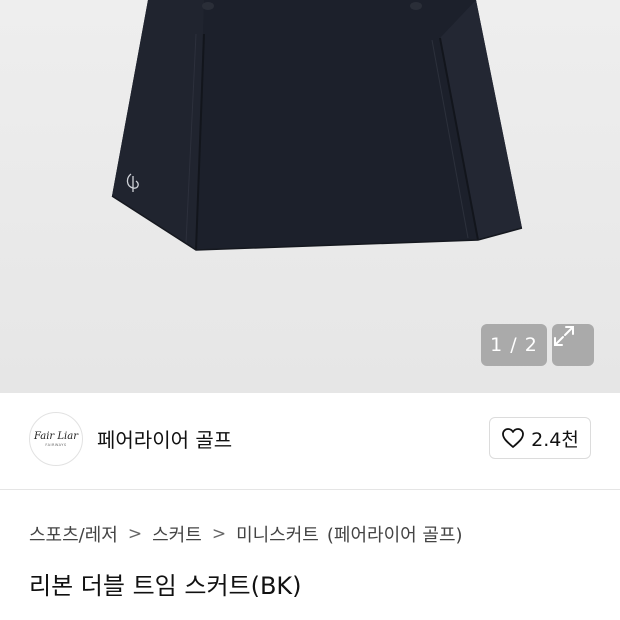 Image resolution: width=620 pixels, height=620 pixels. What do you see at coordinates (564, 336) in the screenshot?
I see `expand-icon` at bounding box center [564, 336].